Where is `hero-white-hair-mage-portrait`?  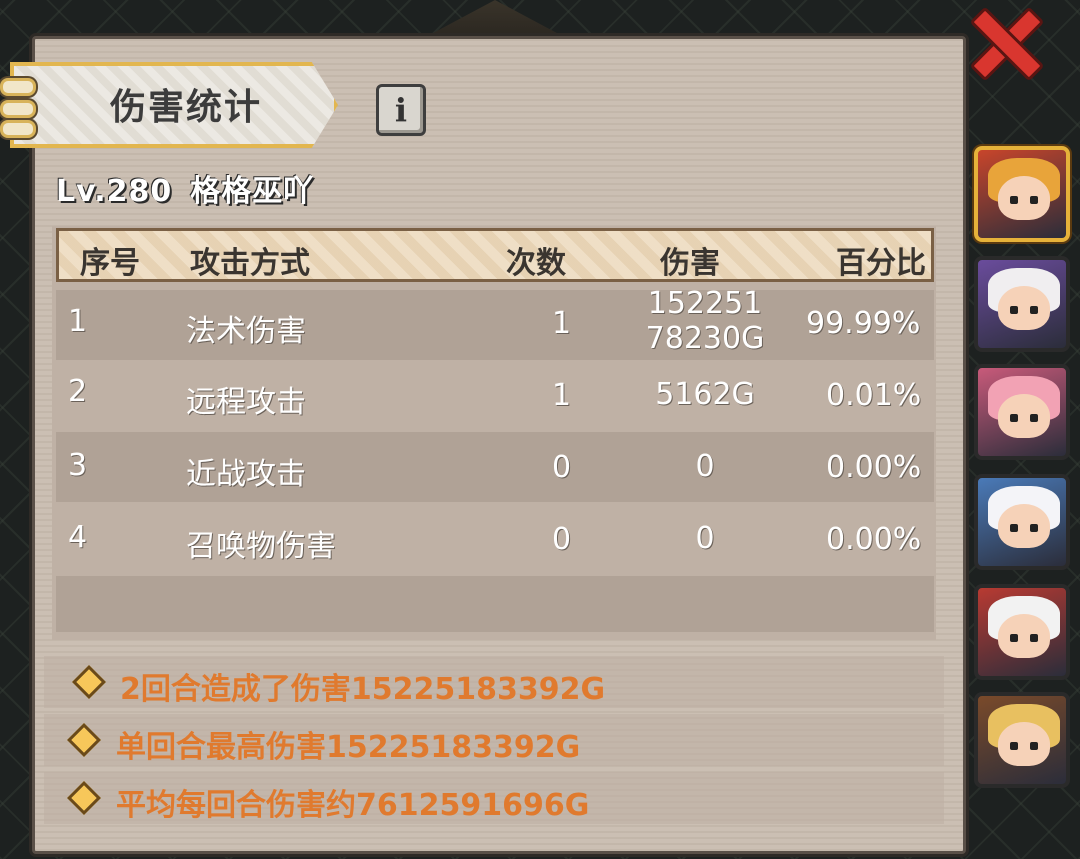 hero-white-hair-mage-portrait is located at coordinates (1022, 304).